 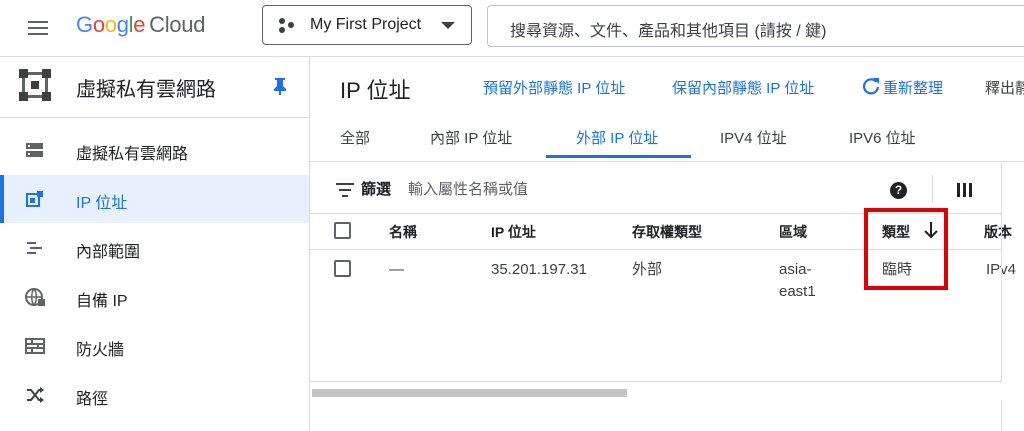 What do you see at coordinates (102, 301) in the screenshot?
I see `sidebar-item-label: 自備 IP` at bounding box center [102, 301].